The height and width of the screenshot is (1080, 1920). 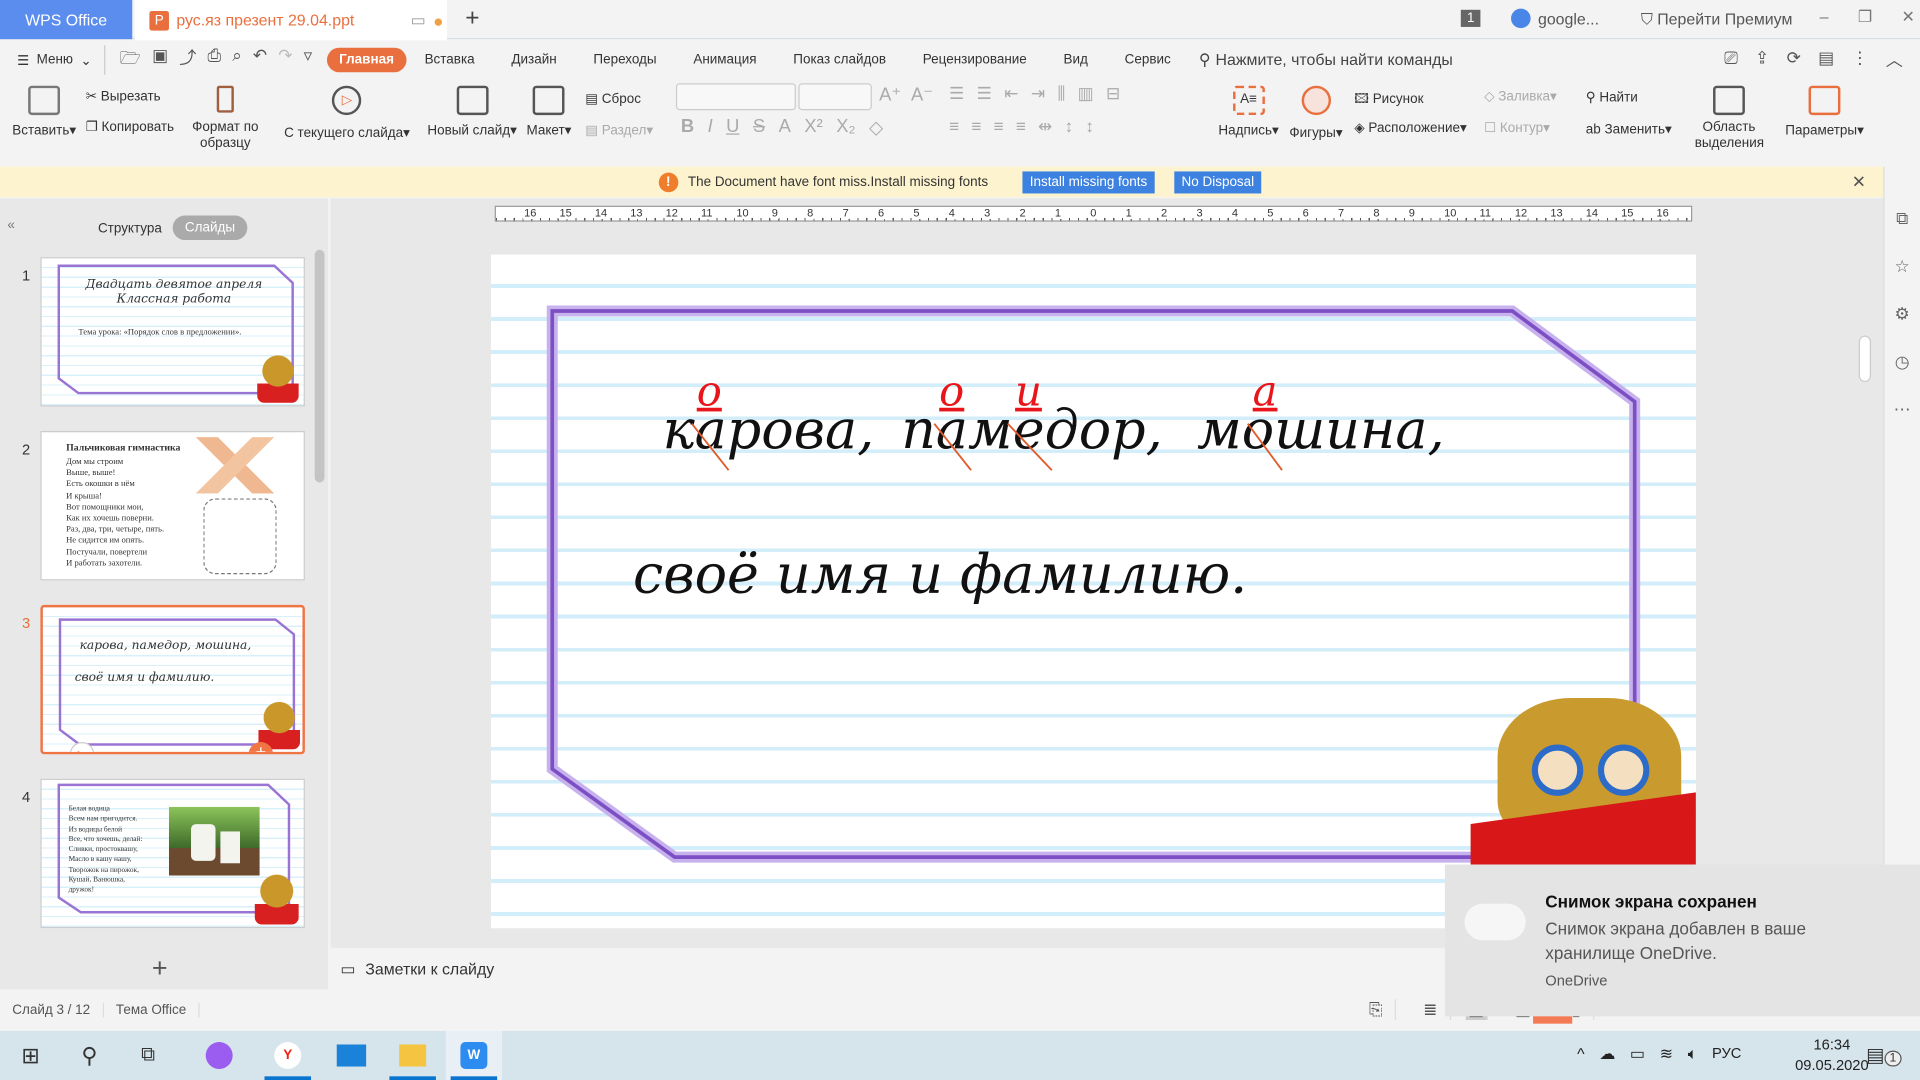 I want to click on premium-link: ⛉ Перейти Премиум, so click(x=1717, y=20).